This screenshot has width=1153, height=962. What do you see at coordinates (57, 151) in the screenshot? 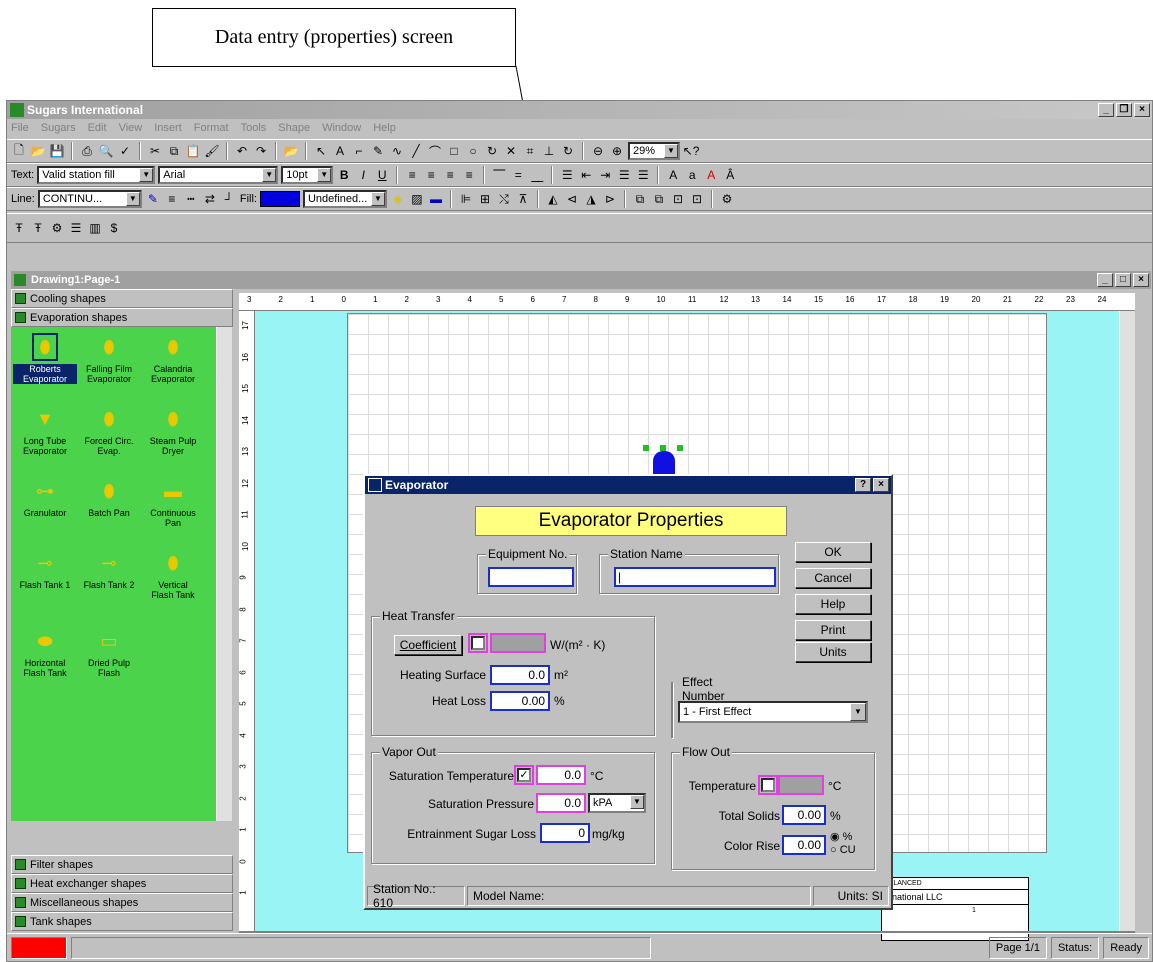
I see `save-icon: 💾` at bounding box center [57, 151].